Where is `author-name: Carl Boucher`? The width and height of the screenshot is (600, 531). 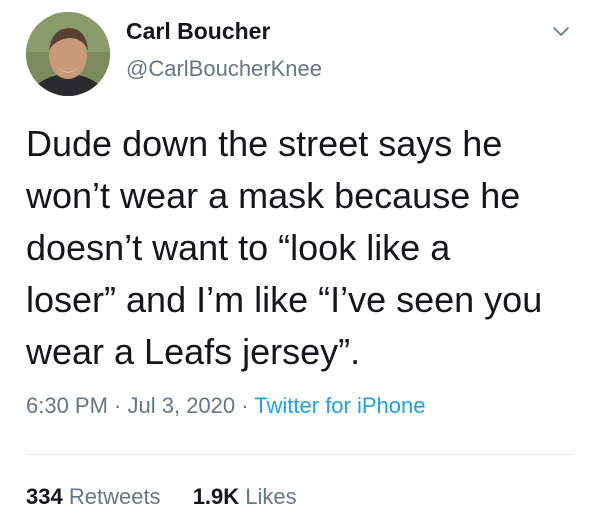
author-name: Carl Boucher is located at coordinates (198, 31).